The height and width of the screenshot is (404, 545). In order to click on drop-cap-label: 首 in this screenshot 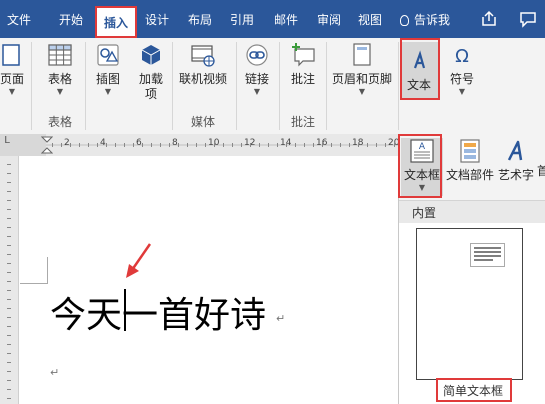, I will do `click(540, 171)`.